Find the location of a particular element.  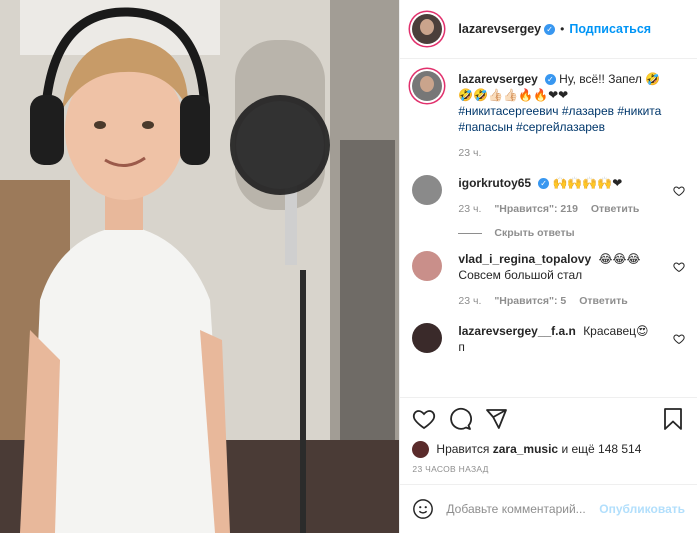

comment-subtext: п is located at coordinates (461, 347).